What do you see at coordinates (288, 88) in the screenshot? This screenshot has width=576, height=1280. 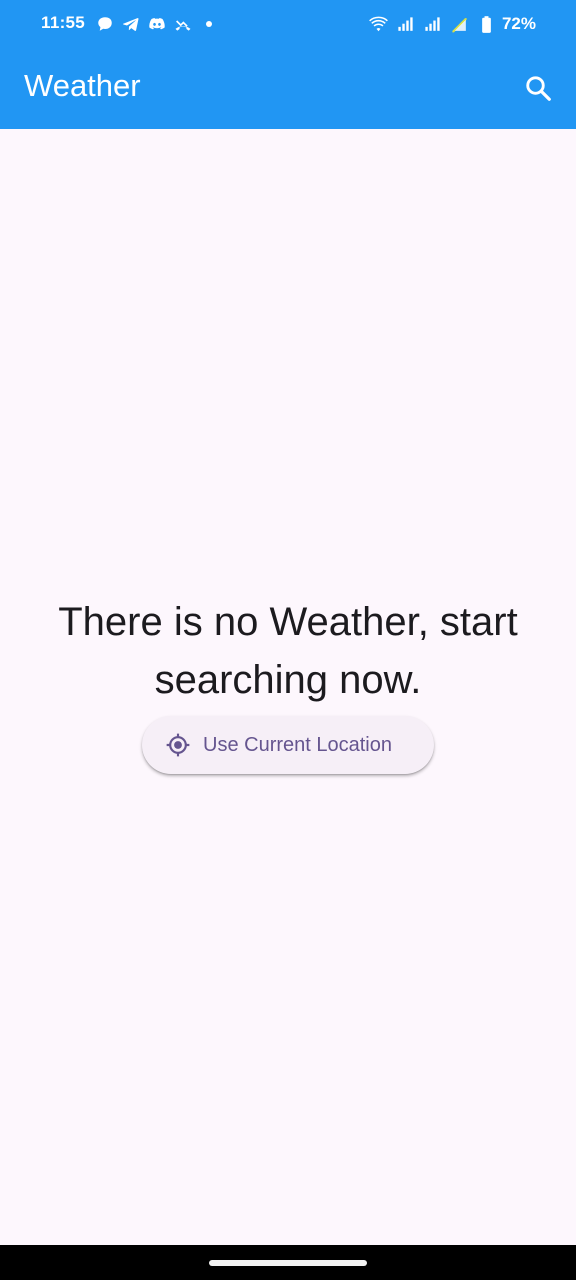 I see `app-bar: Weather` at bounding box center [288, 88].